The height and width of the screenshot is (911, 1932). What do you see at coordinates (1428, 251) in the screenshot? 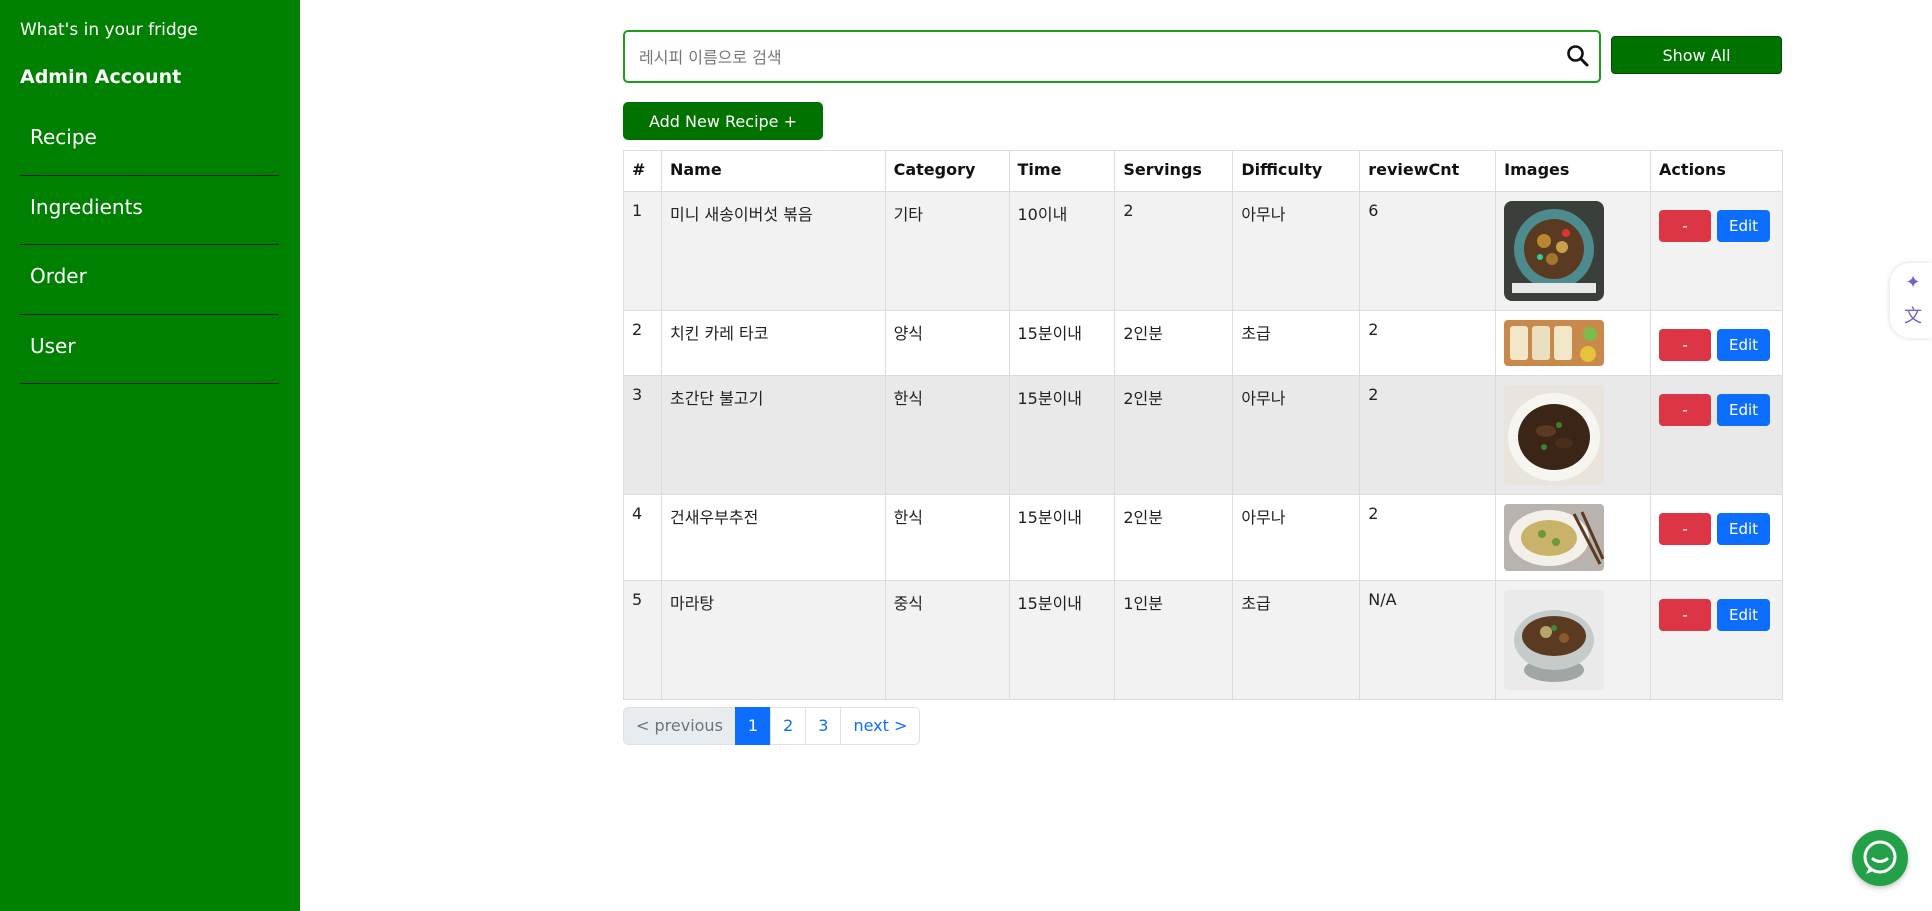
I see `cell-reviewcnt: 6` at bounding box center [1428, 251].